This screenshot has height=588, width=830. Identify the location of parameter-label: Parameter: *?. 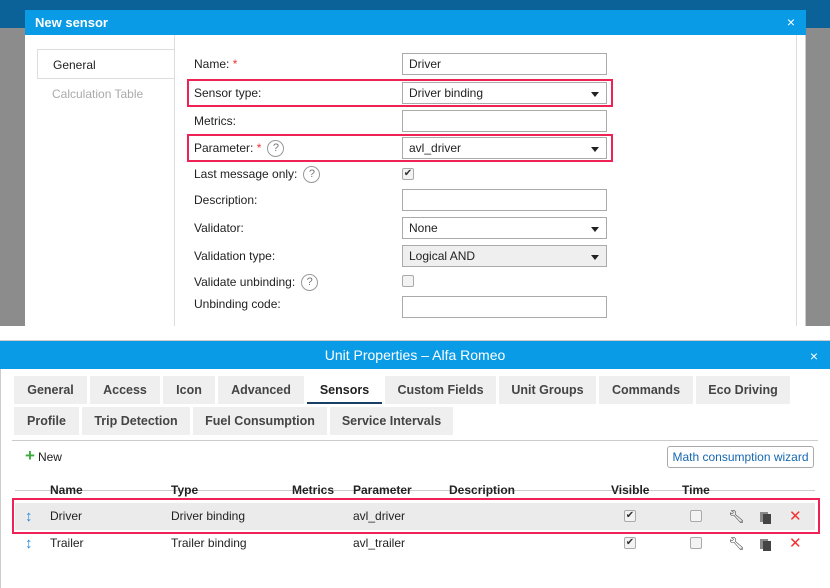
(239, 148).